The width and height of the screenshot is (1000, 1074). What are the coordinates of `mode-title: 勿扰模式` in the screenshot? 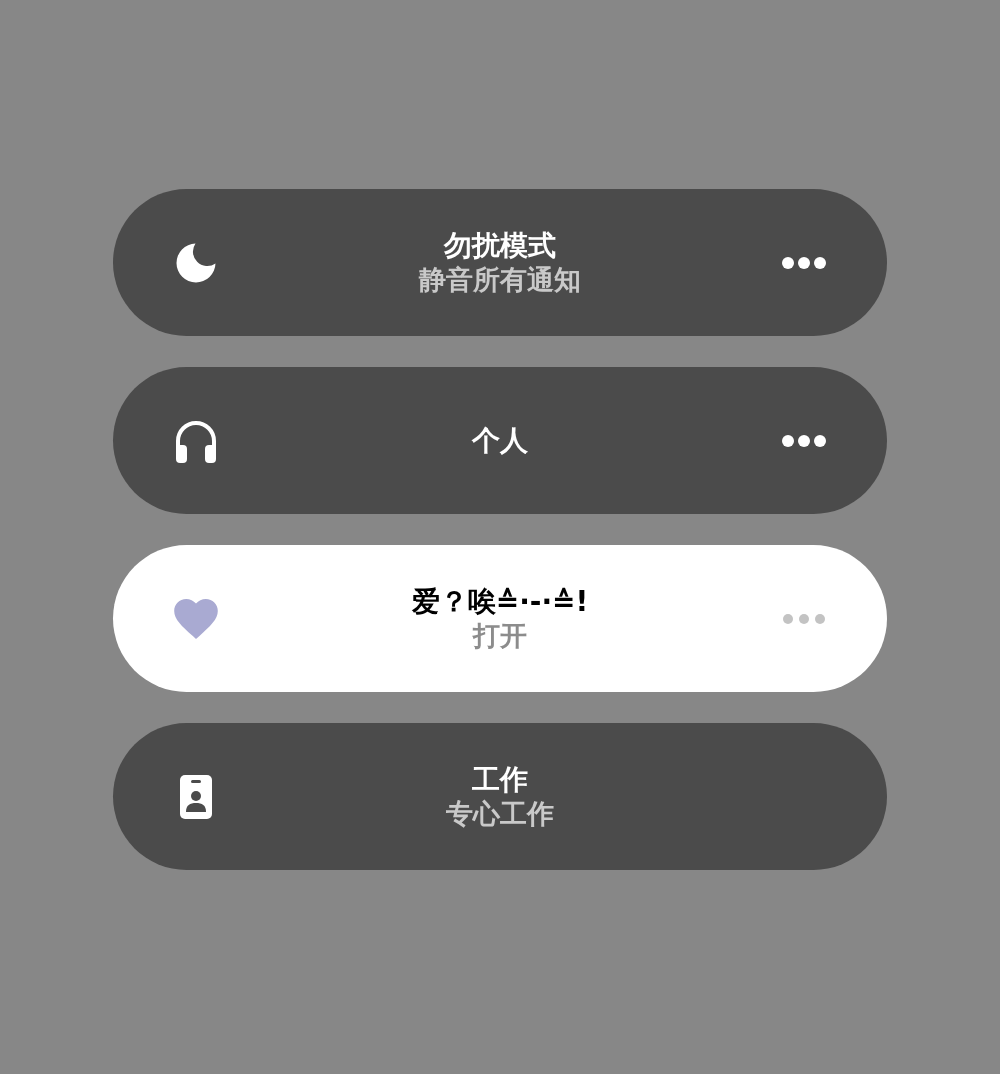 It's located at (500, 245).